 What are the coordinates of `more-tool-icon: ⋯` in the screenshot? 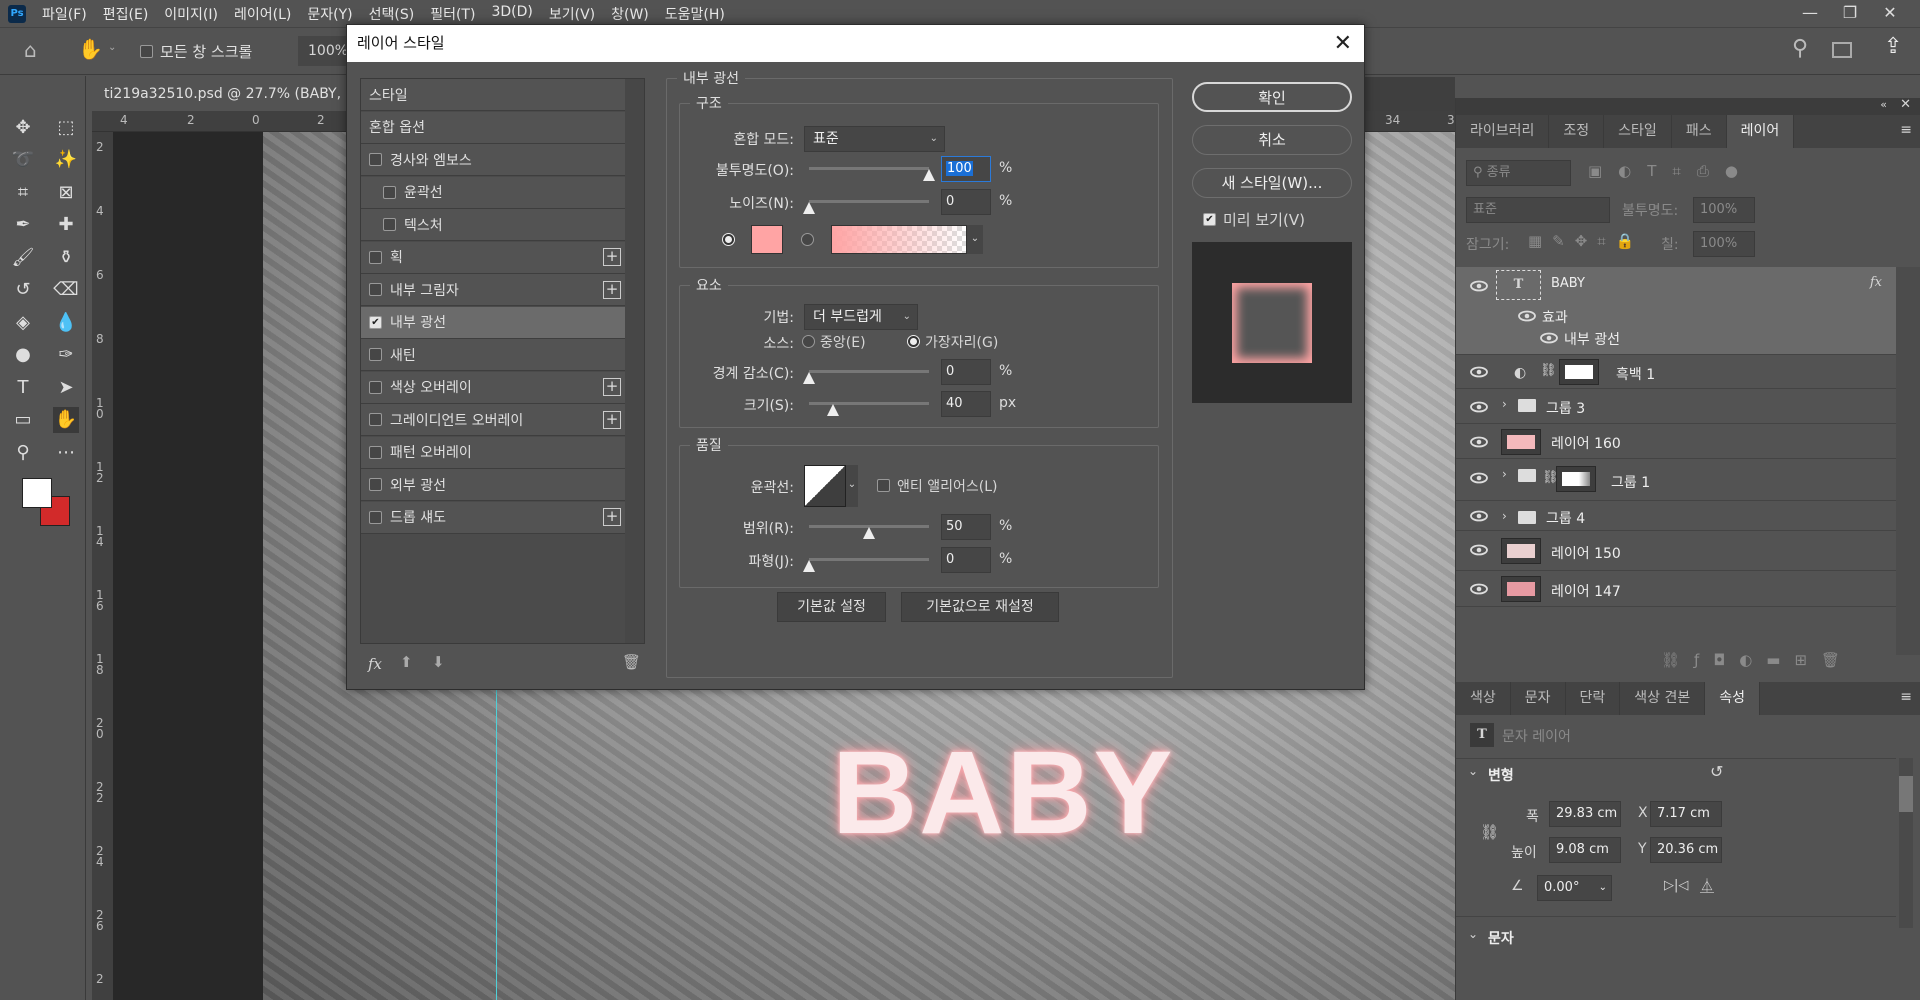 It's located at (66, 452).